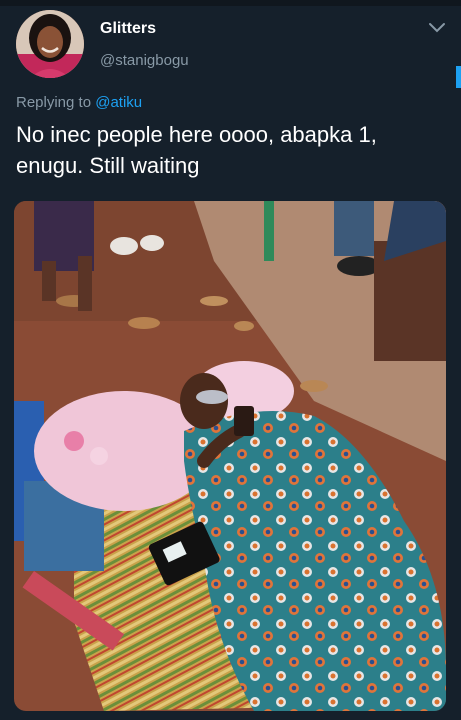  Describe the element at coordinates (437, 28) in the screenshot. I see `chevron-down-icon` at that location.